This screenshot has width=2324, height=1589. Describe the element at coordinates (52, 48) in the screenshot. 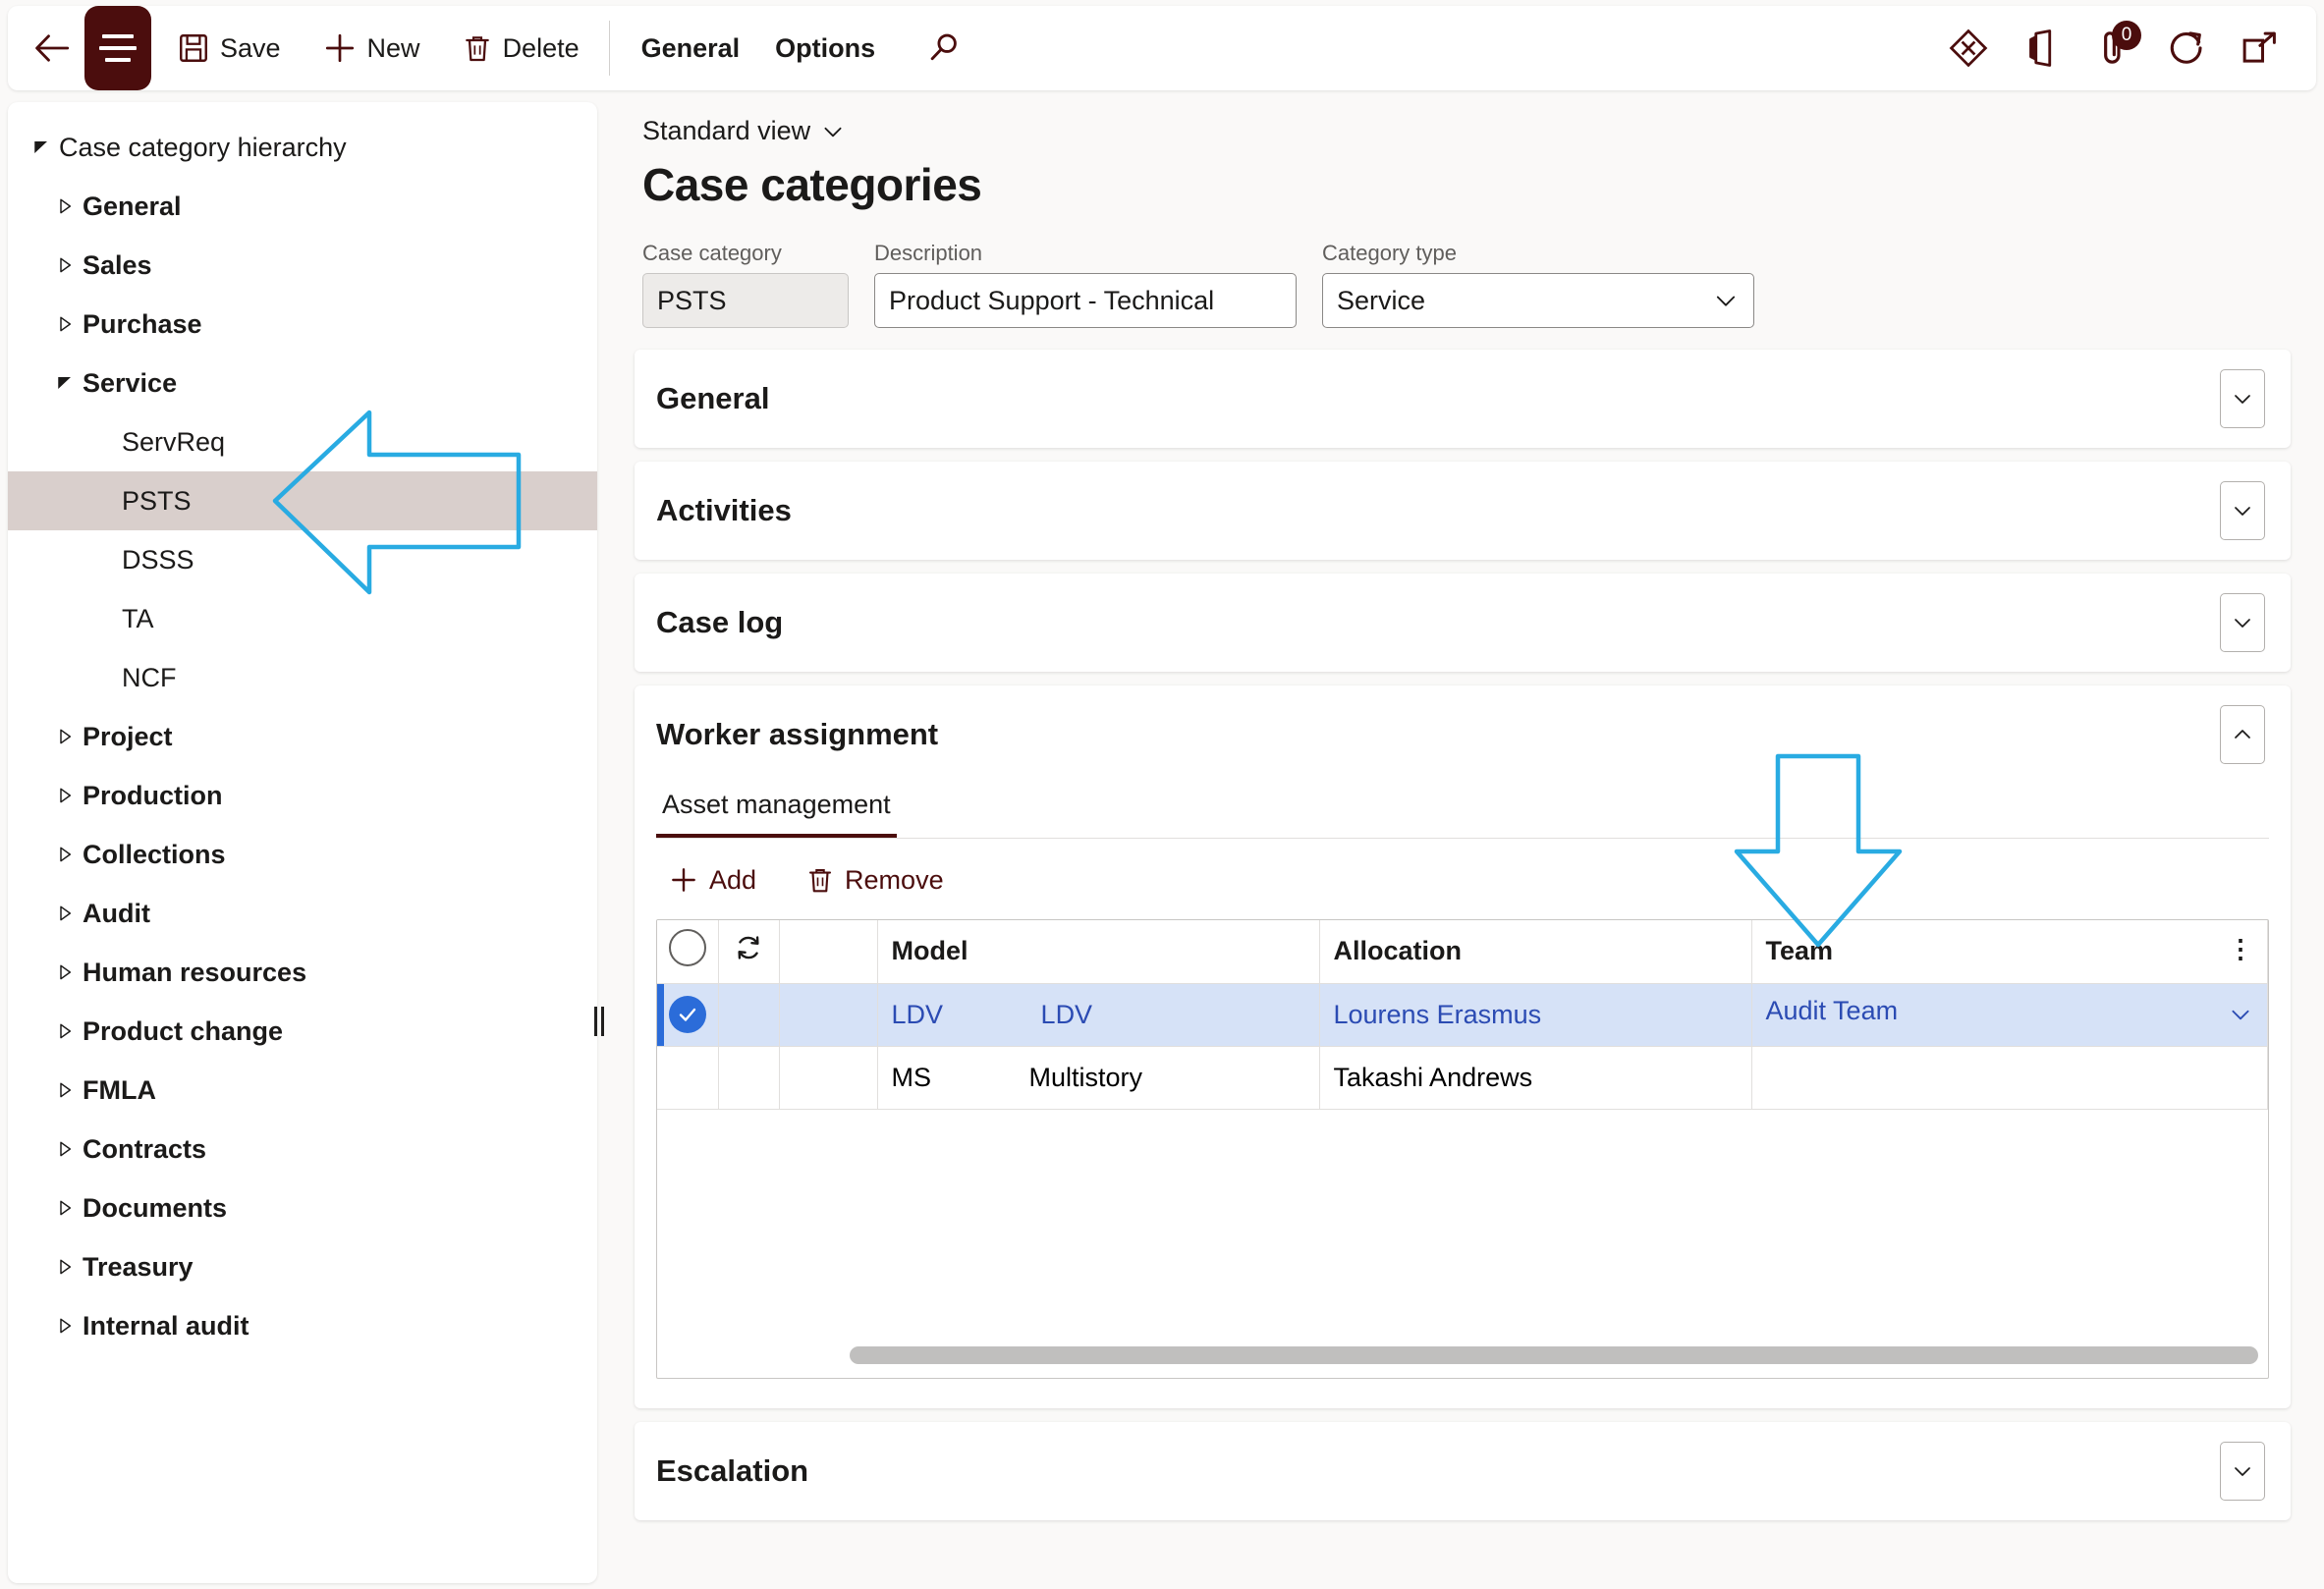

I see `back-button` at that location.